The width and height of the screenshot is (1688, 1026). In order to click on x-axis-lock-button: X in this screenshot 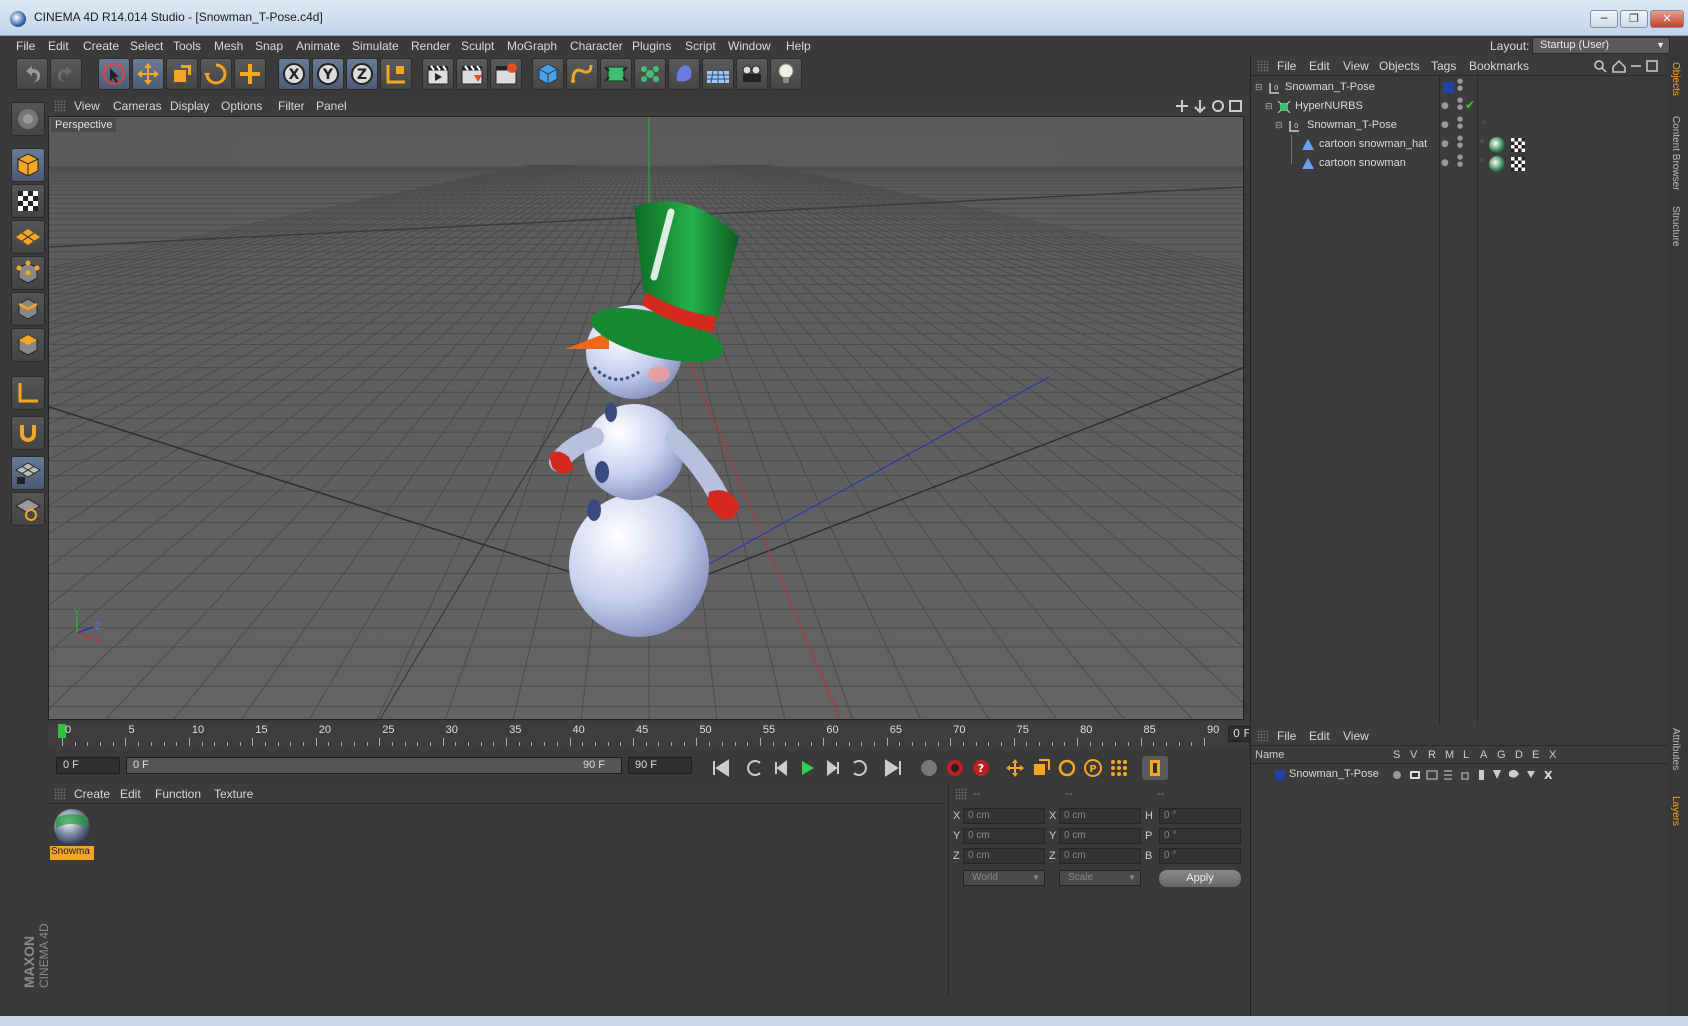, I will do `click(294, 74)`.